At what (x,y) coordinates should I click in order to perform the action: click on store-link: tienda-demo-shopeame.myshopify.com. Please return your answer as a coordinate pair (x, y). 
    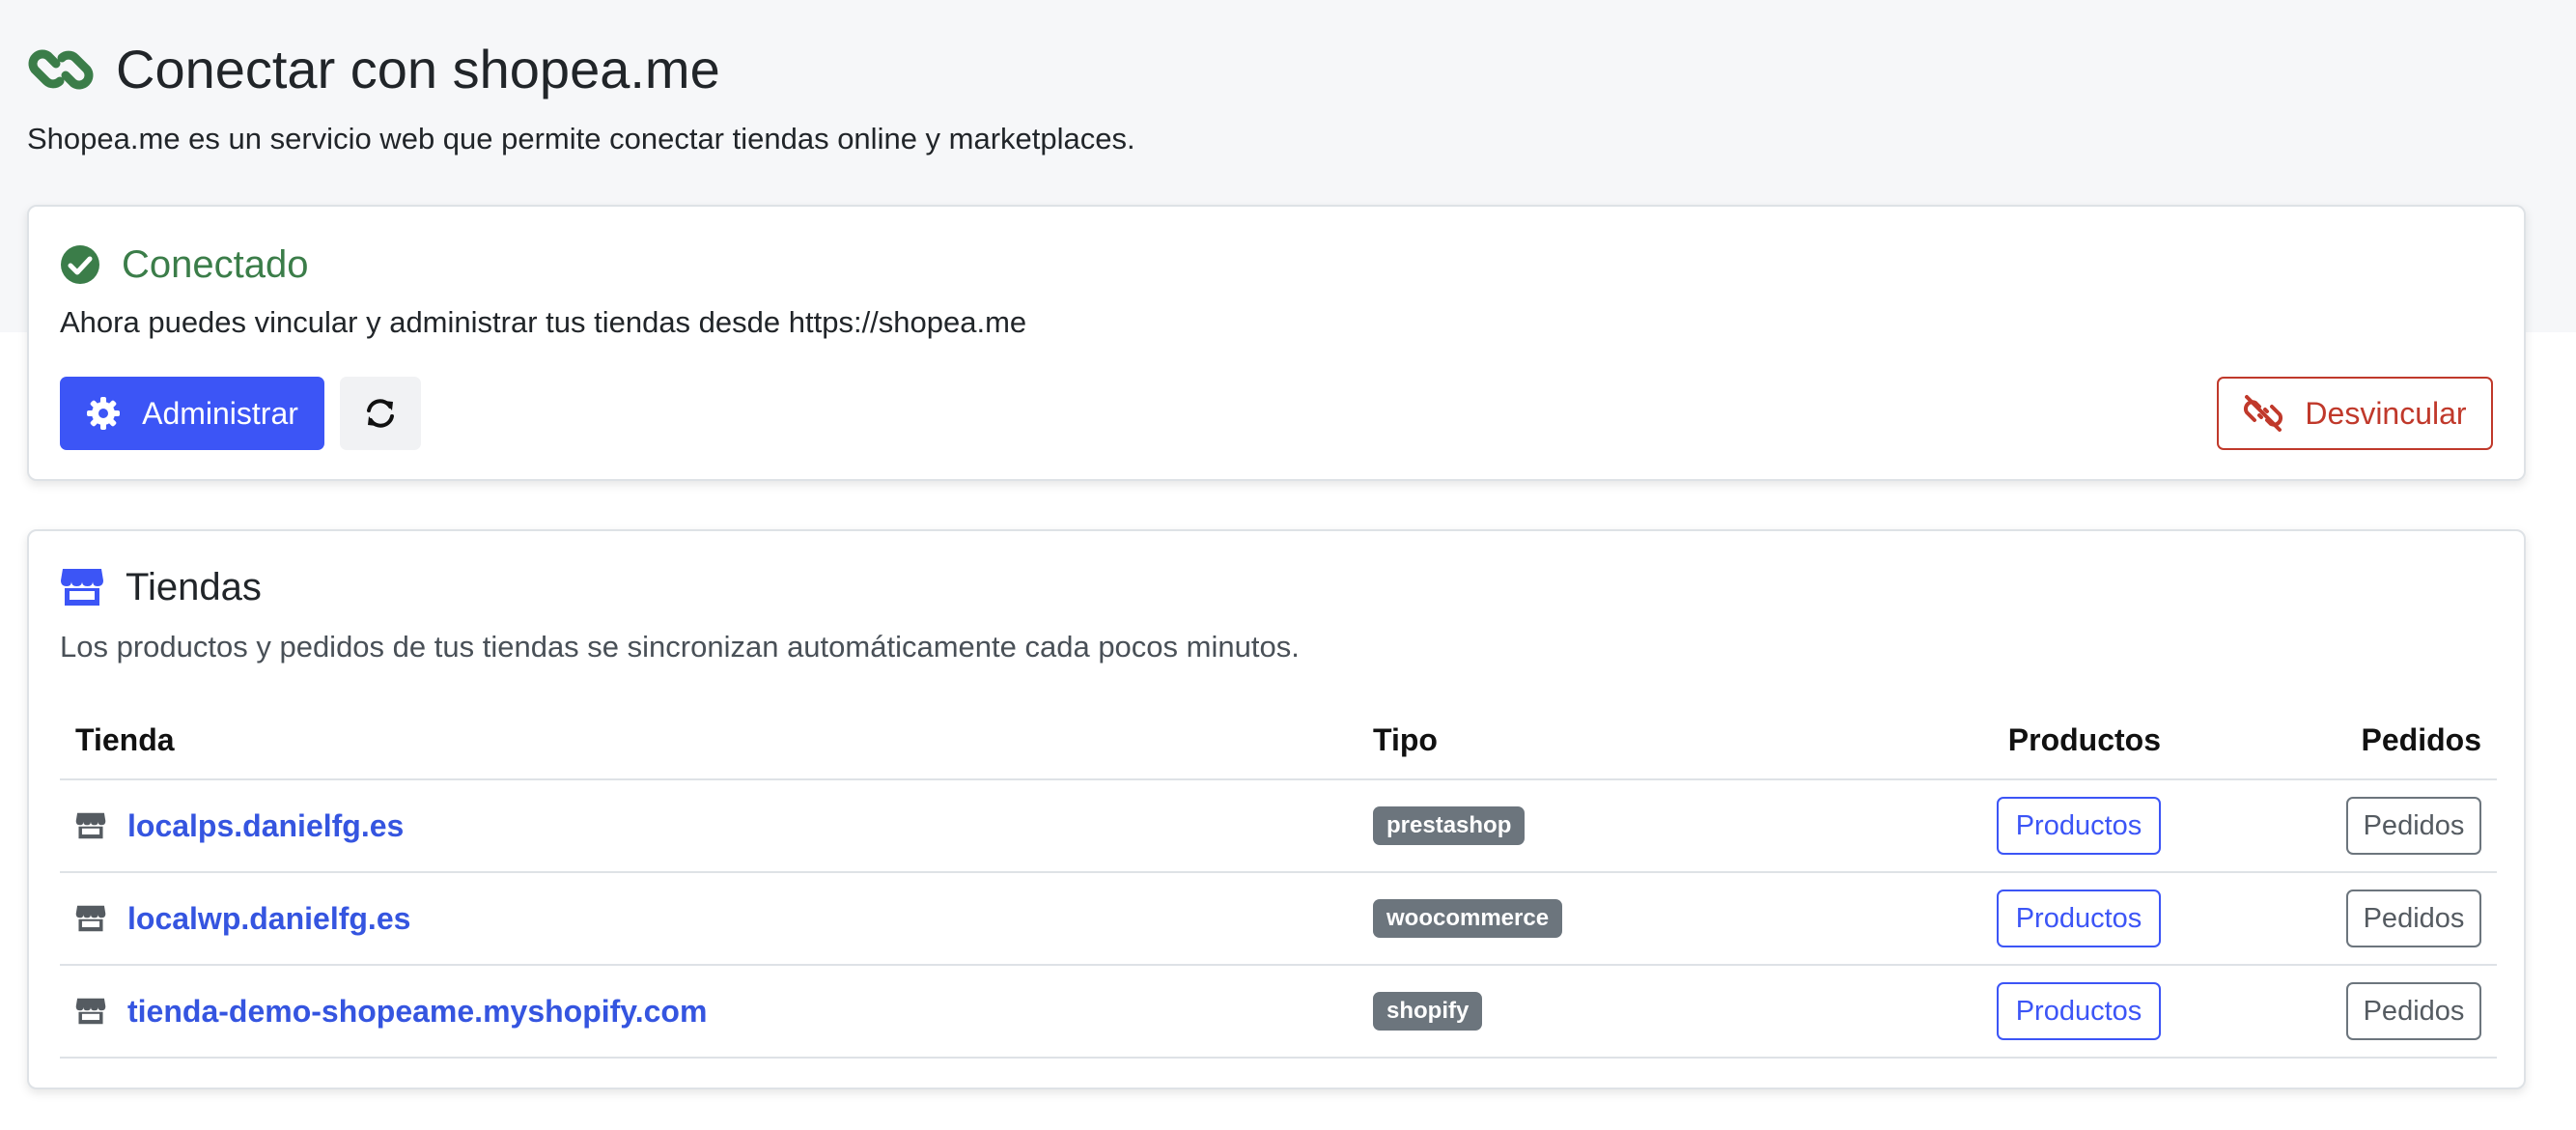
    Looking at the image, I should click on (417, 1012).